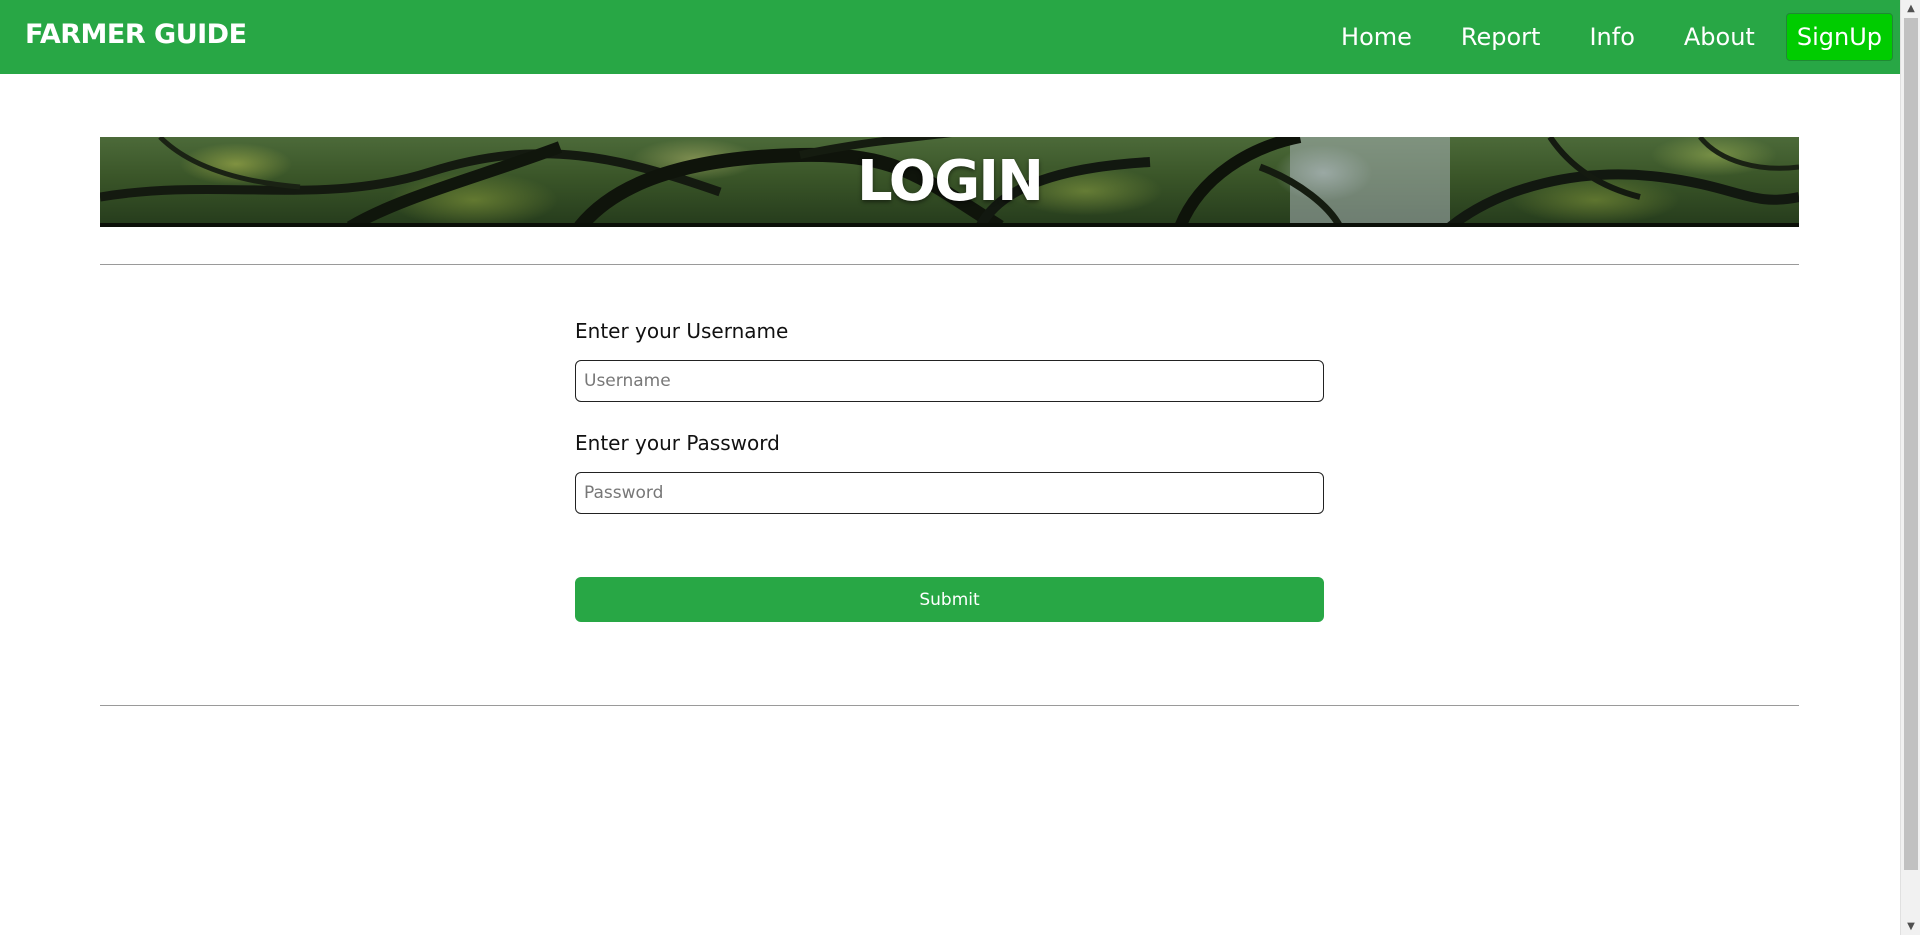  I want to click on username-label: Enter your Username, so click(682, 331).